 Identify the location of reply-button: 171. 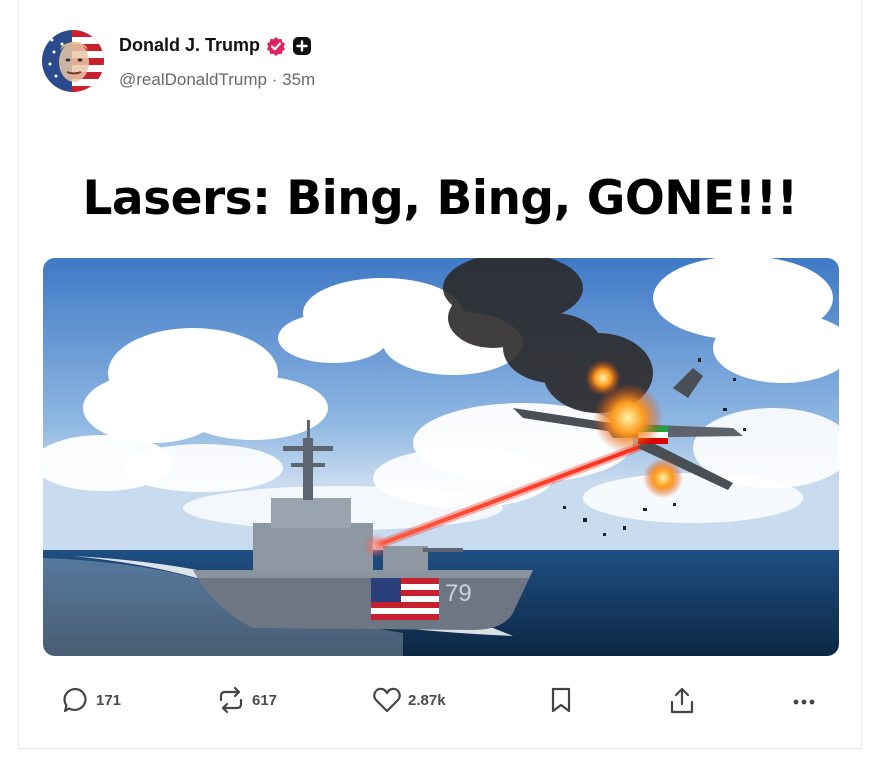
(91, 700).